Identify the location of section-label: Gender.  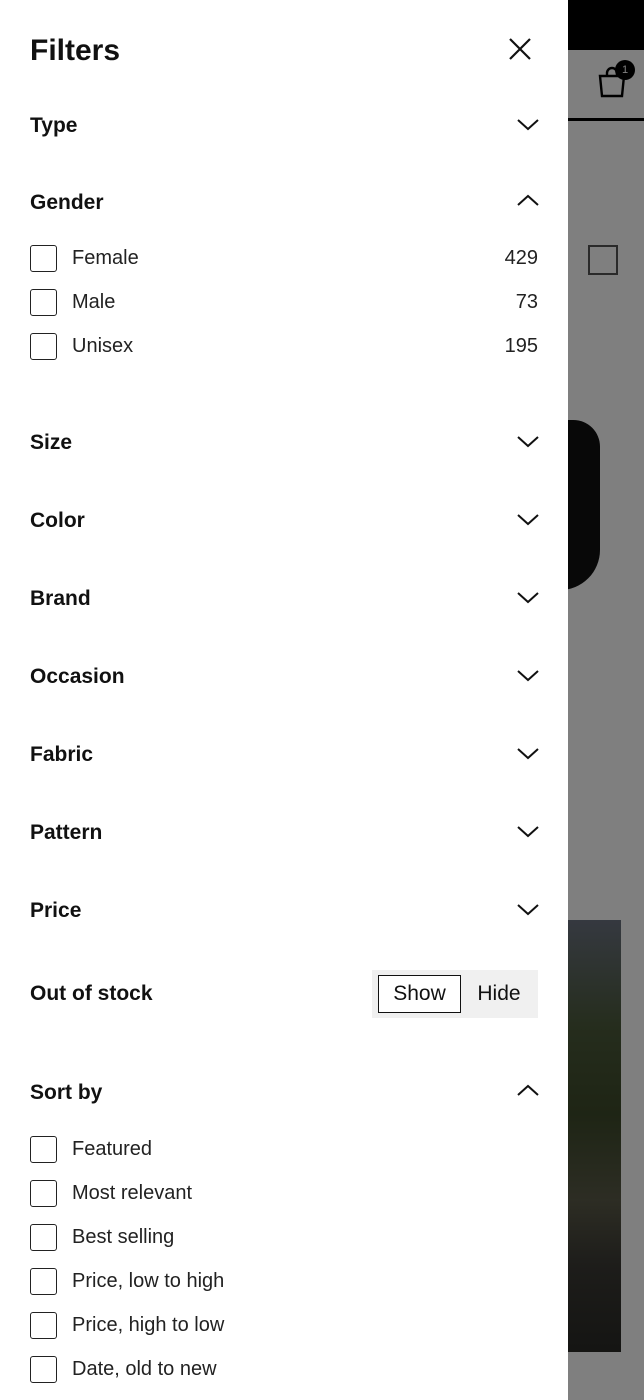
(67, 202).